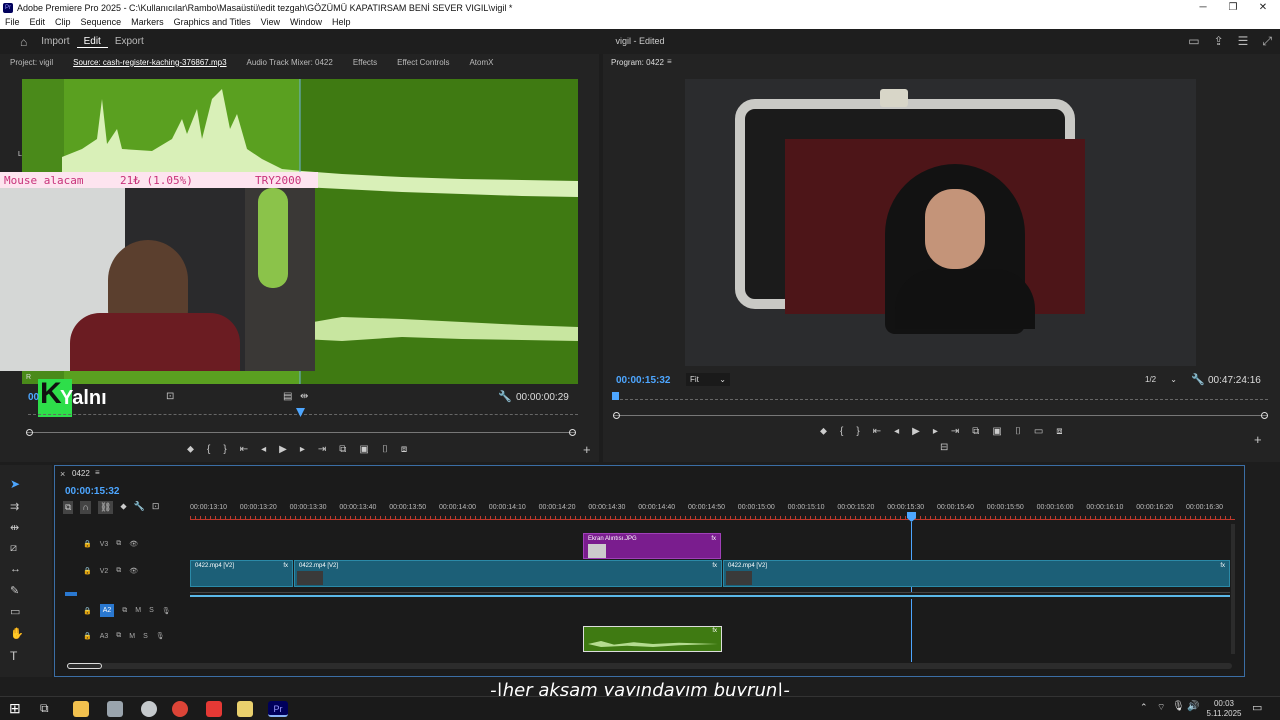 The height and width of the screenshot is (720, 1280). I want to click on insert-icon: ⊡, so click(170, 396).